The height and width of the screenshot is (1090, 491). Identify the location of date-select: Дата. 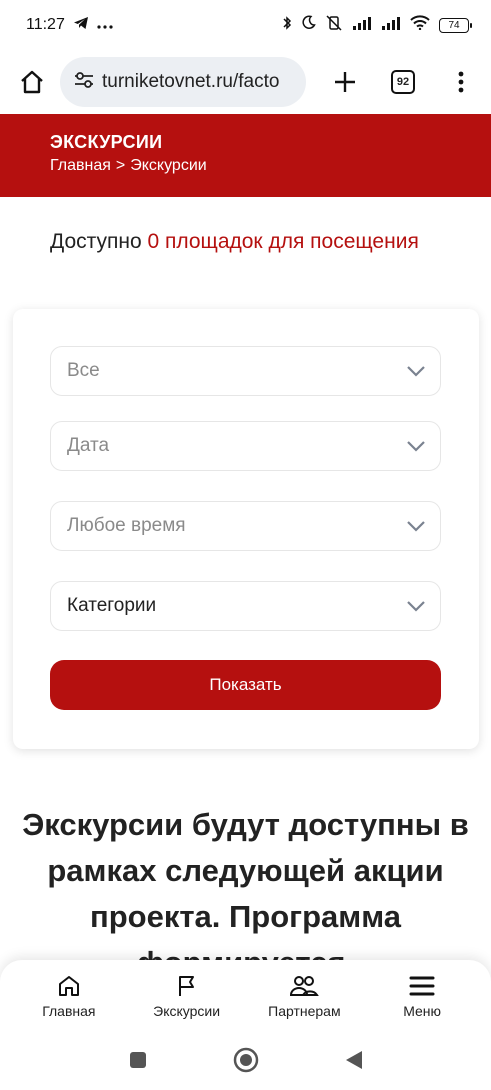
(245, 446).